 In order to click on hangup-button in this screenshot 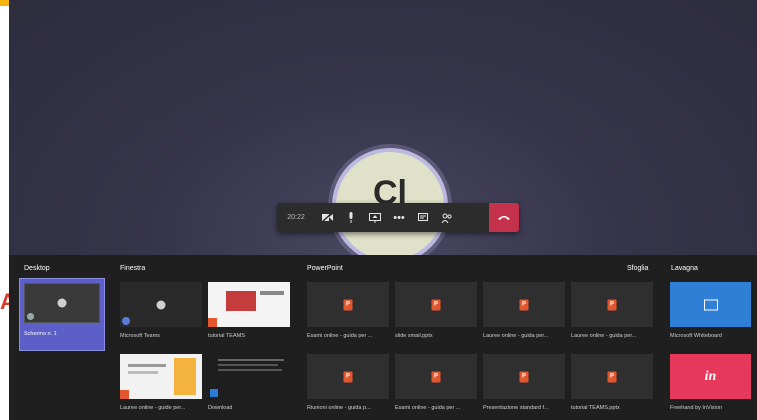, I will do `click(504, 217)`.